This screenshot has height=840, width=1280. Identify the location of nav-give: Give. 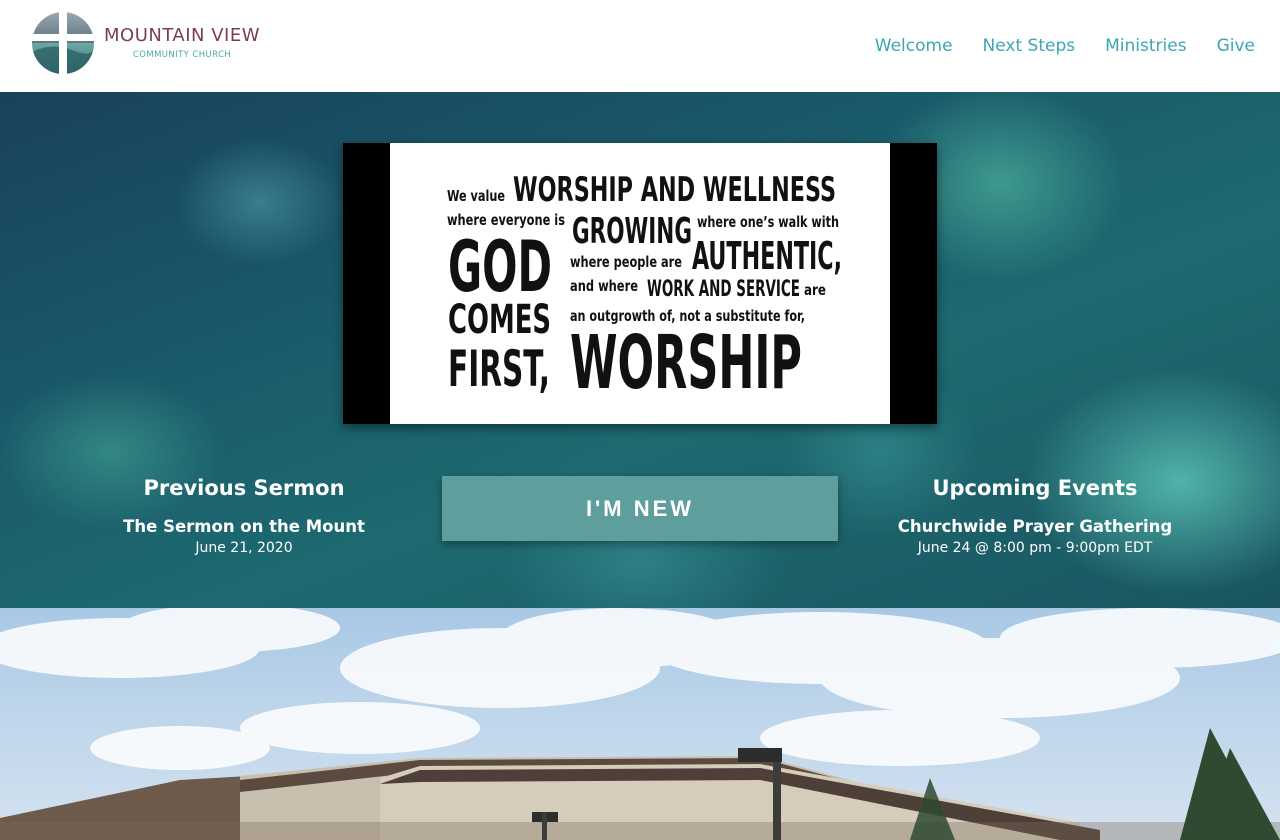
(1236, 46).